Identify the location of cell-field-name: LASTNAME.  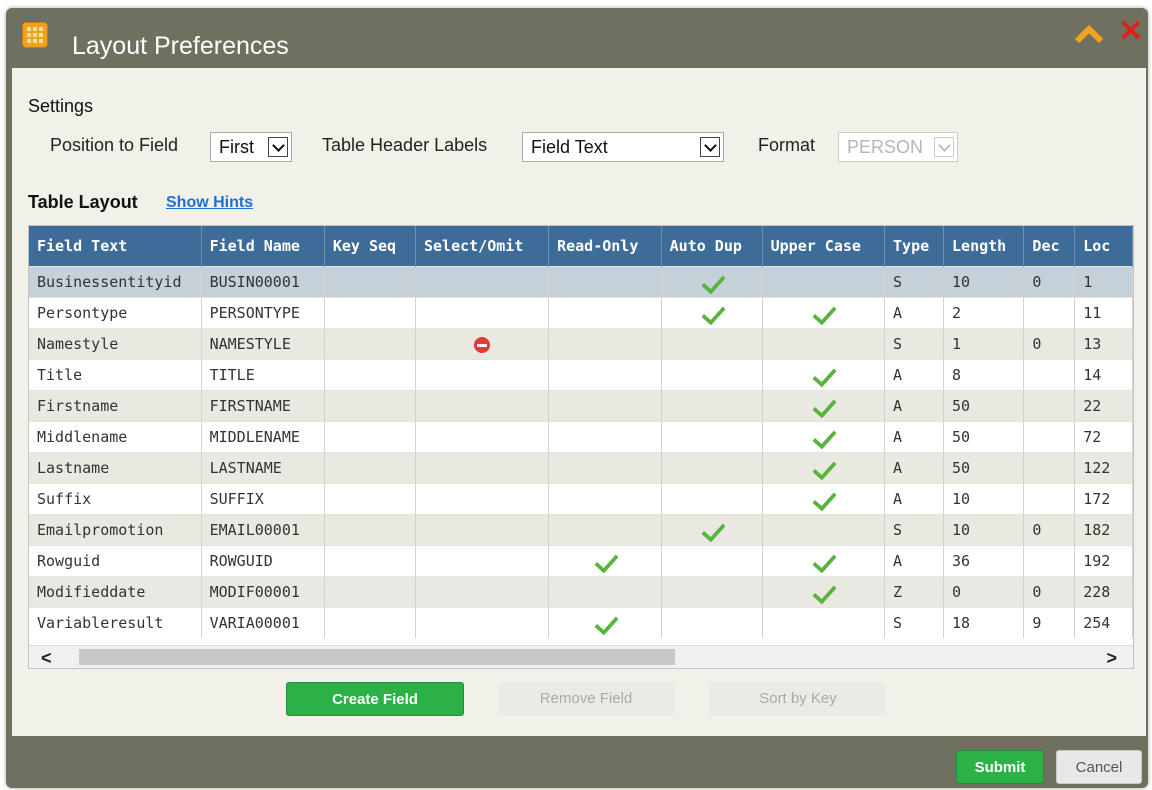
(263, 468).